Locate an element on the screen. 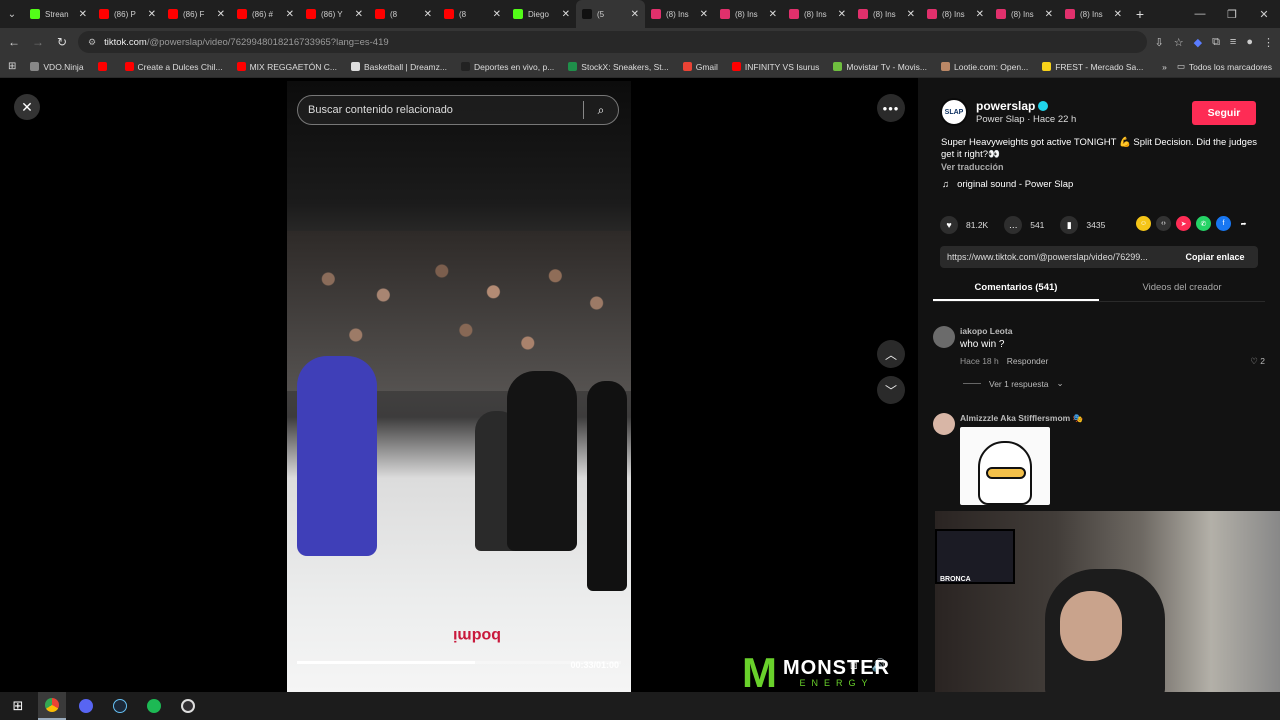 The image size is (1280, 720). start-button: ⊞ is located at coordinates (18, 706).